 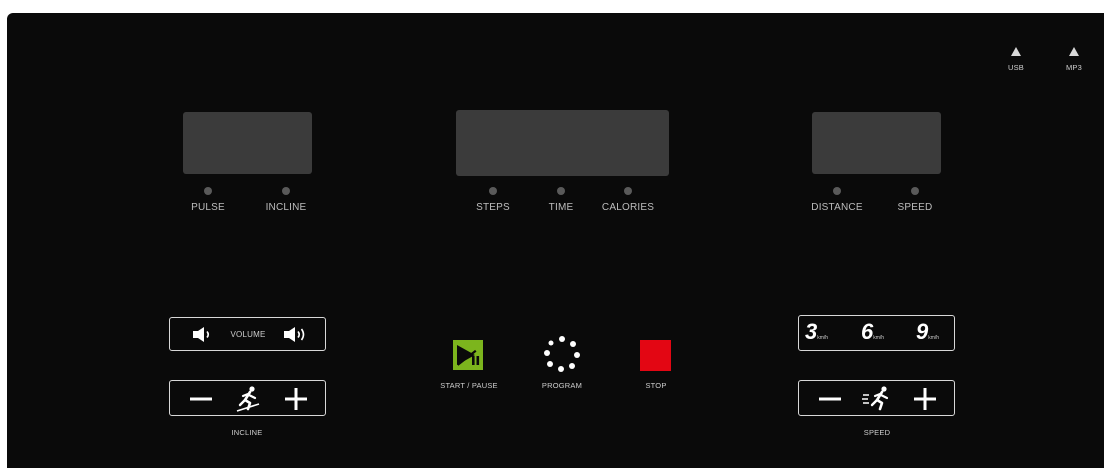 What do you see at coordinates (1016, 51) in the screenshot?
I see `usb-triangle-icon` at bounding box center [1016, 51].